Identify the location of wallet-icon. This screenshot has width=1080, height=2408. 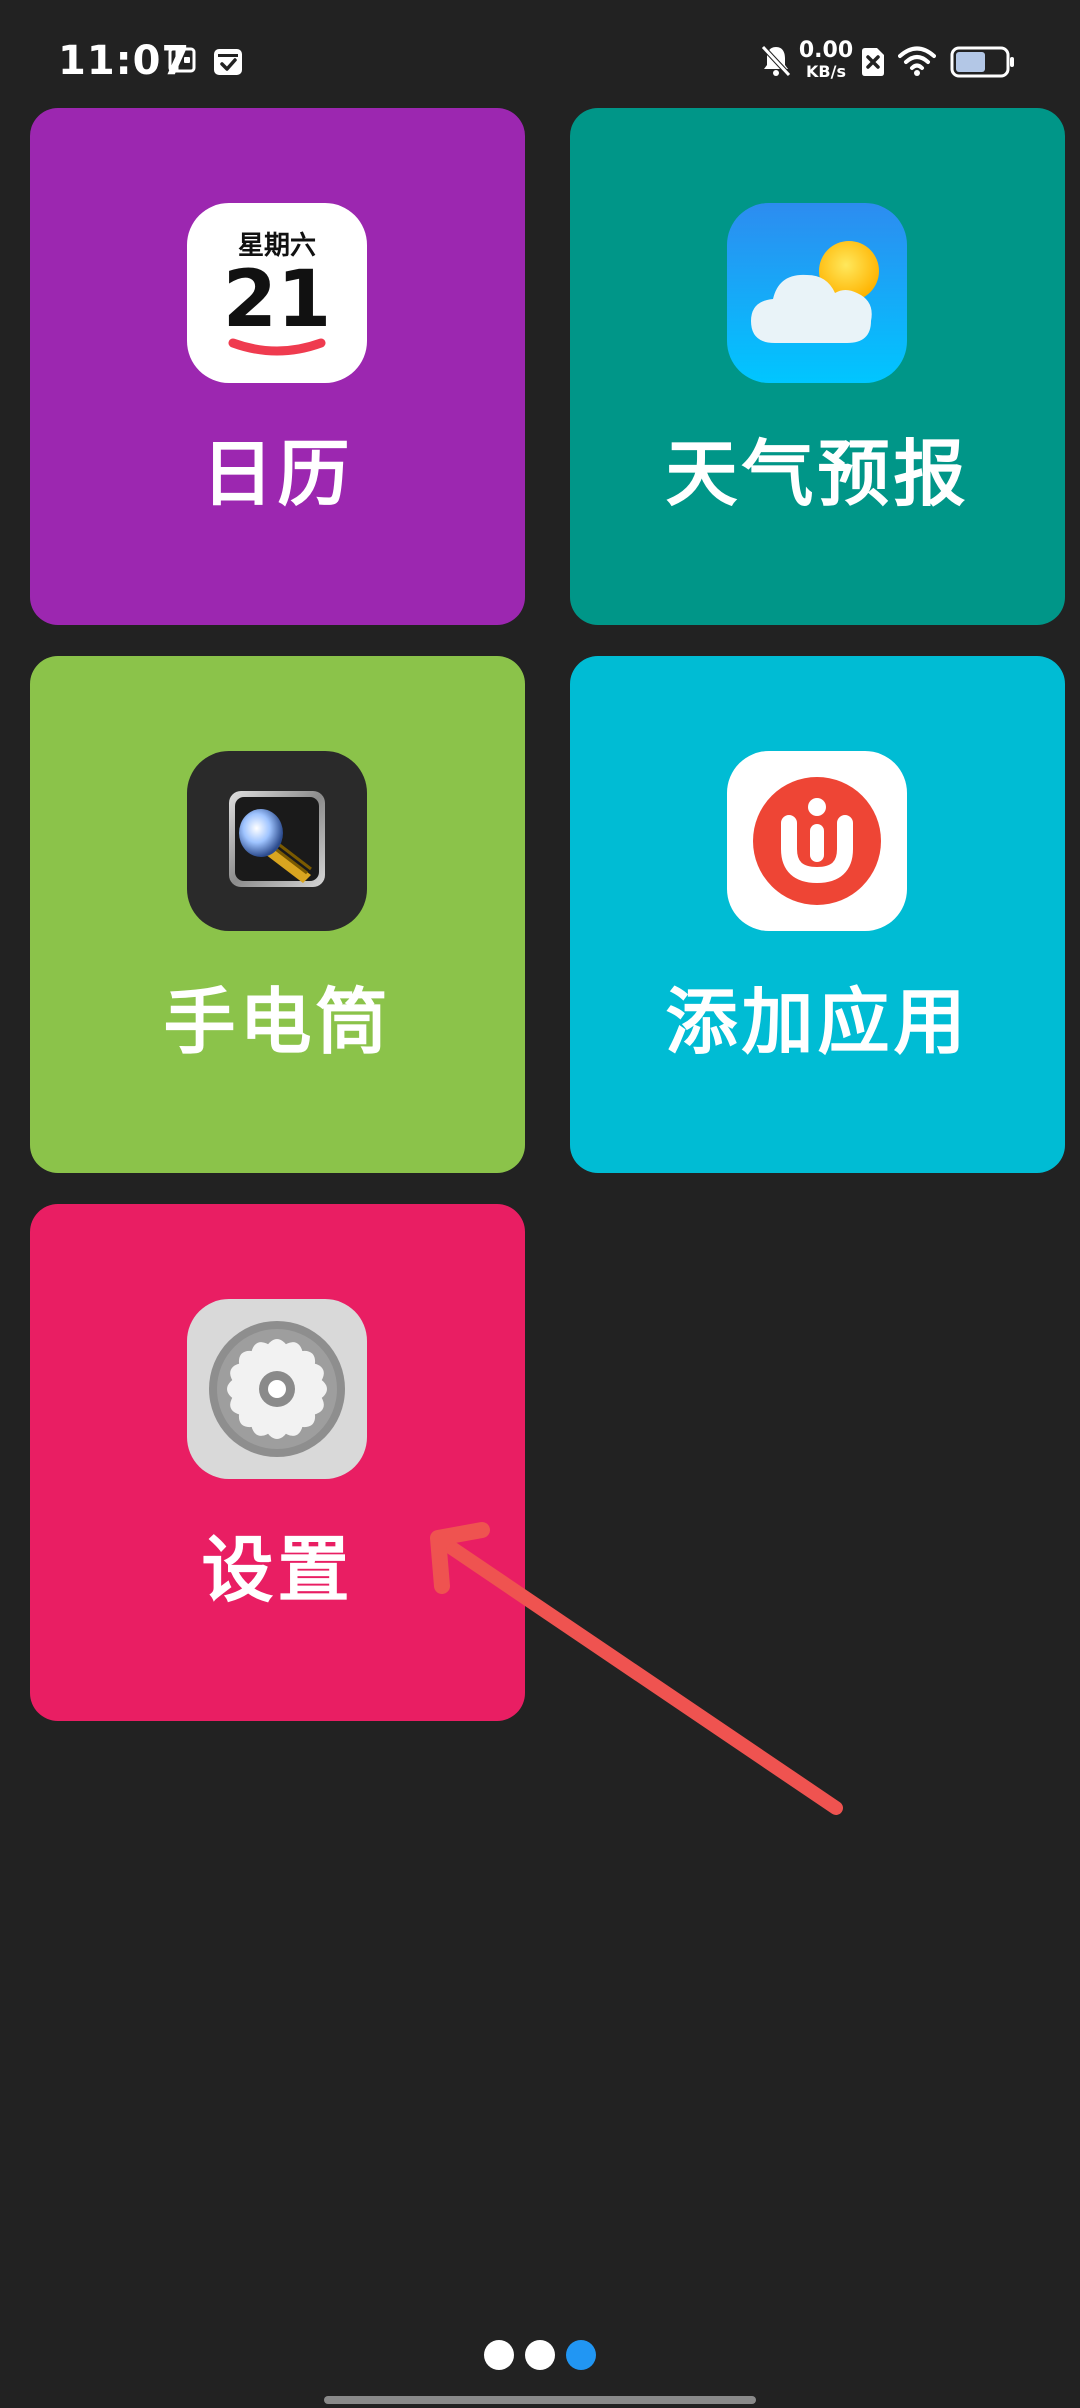
(182, 60).